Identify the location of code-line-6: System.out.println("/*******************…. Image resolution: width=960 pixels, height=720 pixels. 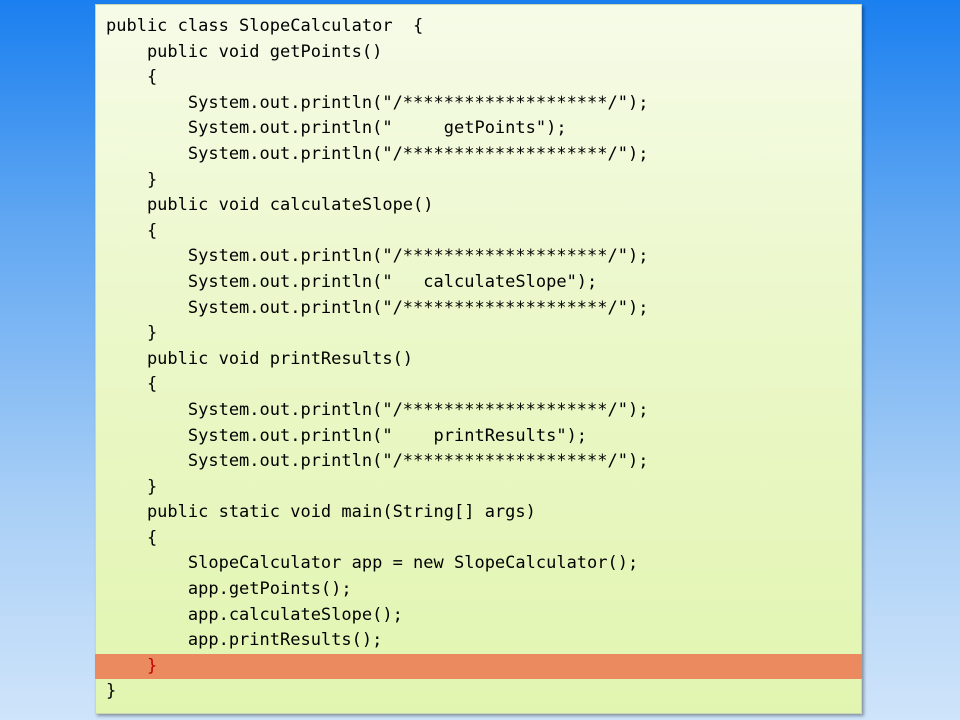
(478, 155).